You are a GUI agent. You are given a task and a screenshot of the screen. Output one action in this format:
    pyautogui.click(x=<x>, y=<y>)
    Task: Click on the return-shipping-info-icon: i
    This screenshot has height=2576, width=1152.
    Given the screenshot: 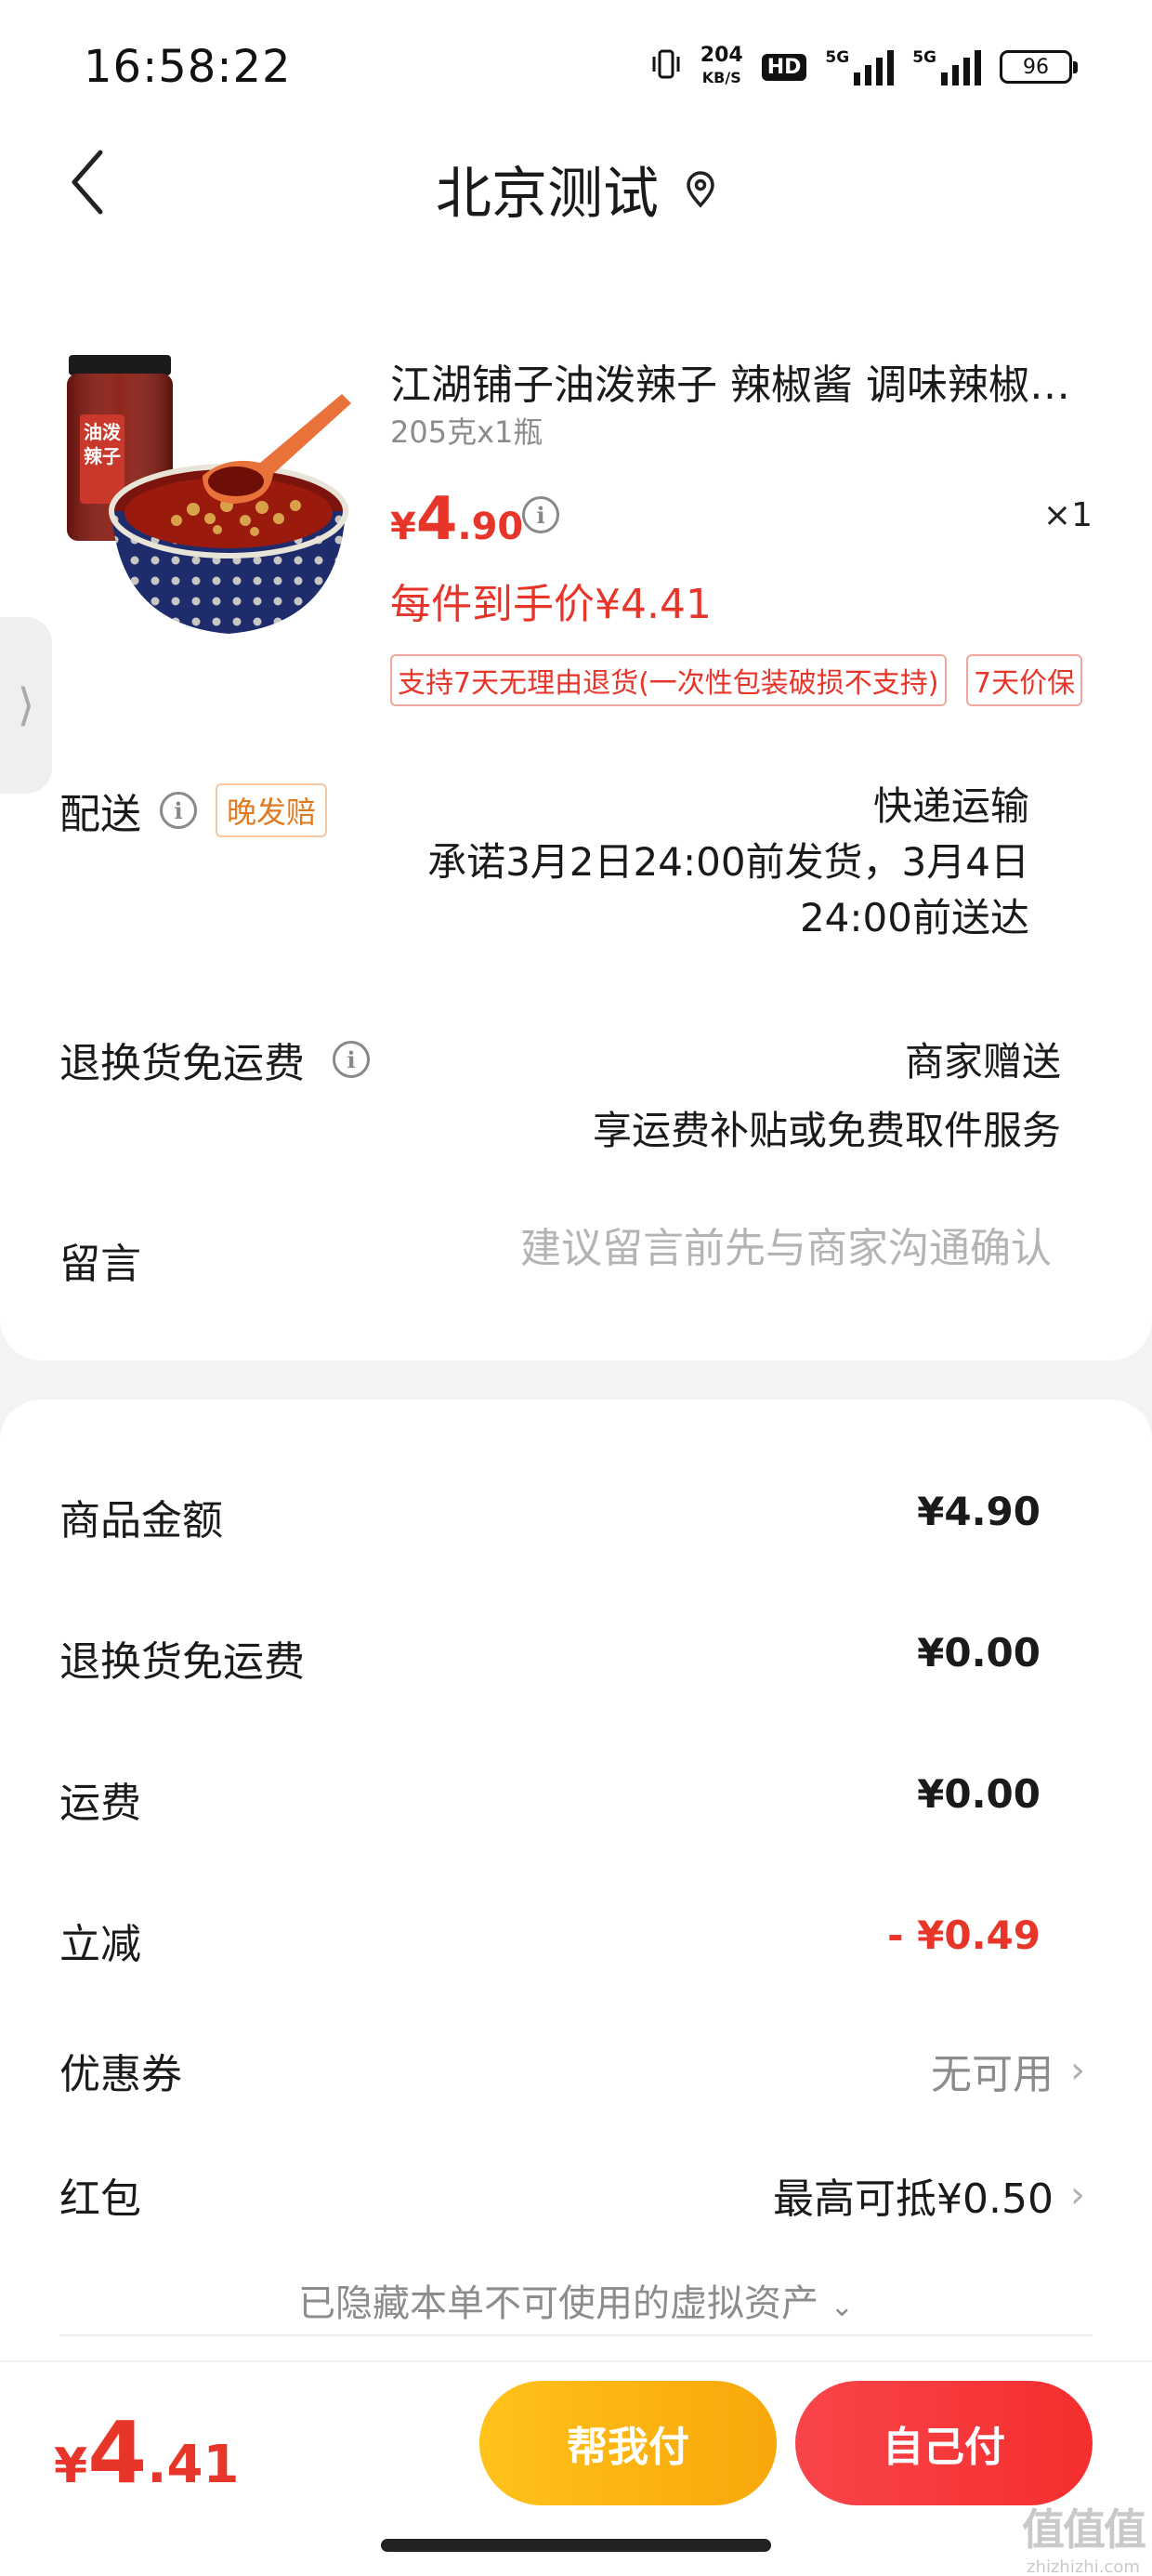 What is the action you would take?
    pyautogui.click(x=351, y=1059)
    